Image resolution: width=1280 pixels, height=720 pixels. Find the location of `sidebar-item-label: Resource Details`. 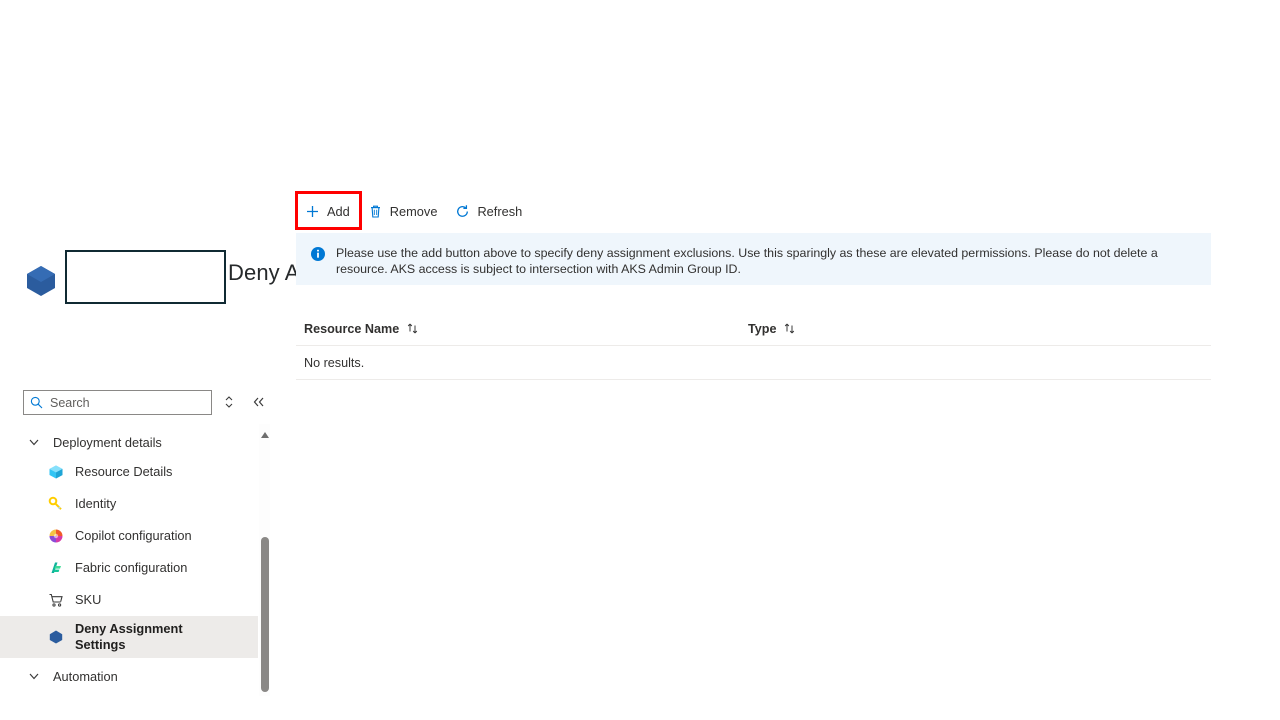

sidebar-item-label: Resource Details is located at coordinates (124, 471).